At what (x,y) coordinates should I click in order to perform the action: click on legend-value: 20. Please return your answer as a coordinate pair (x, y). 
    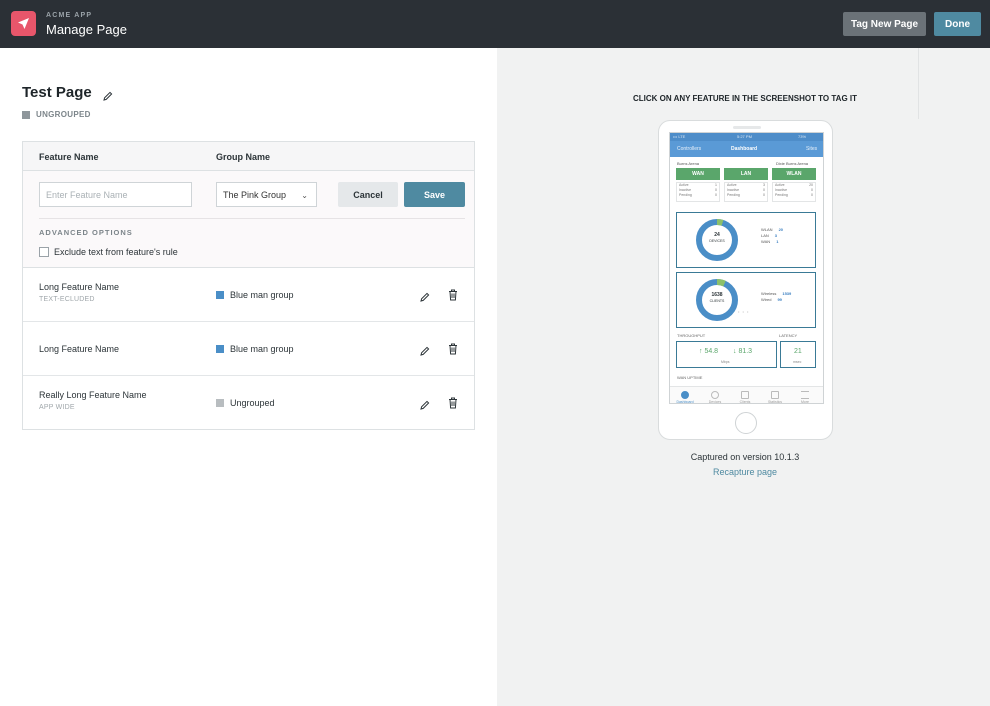
    Looking at the image, I should click on (781, 229).